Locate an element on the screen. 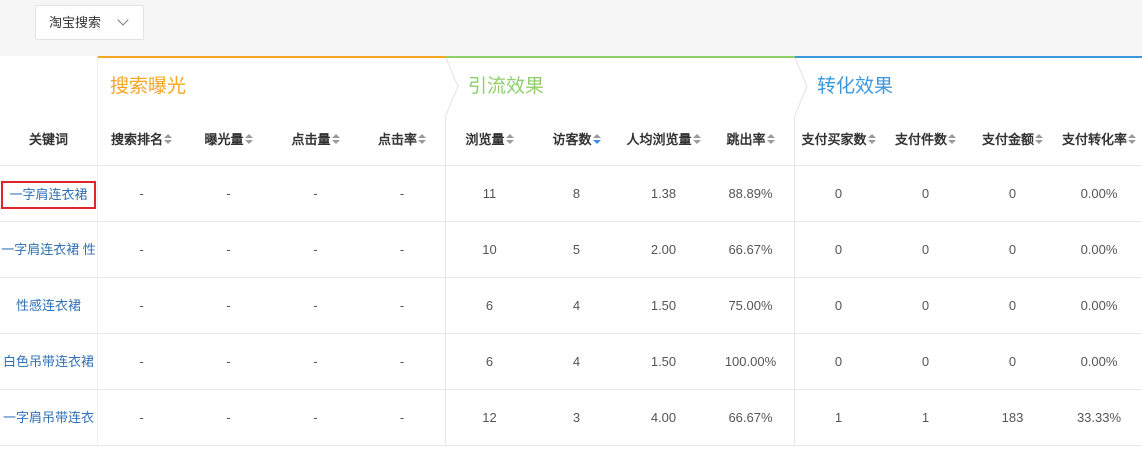  col-header-payment-amount: 支付金额 is located at coordinates (1012, 140).